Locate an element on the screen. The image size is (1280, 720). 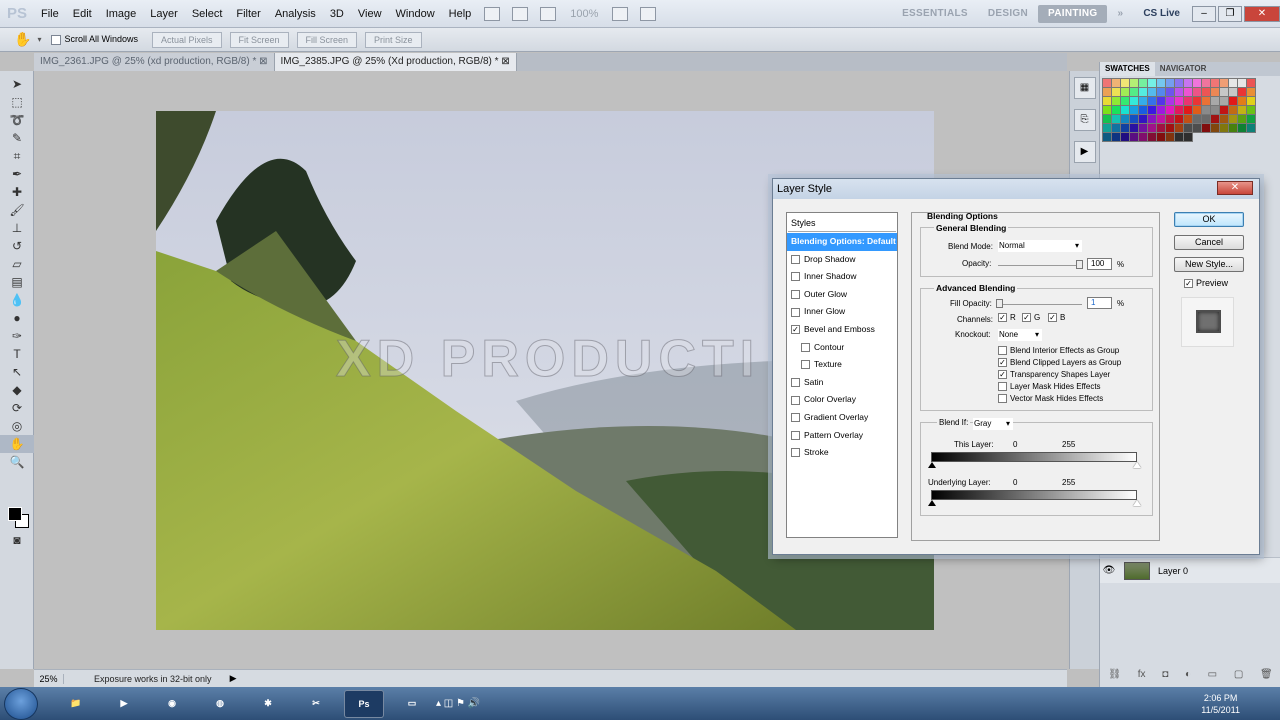
layer-mask-hides-checkbox: Layer Mask Hides Effects is located at coordinates (1049, 386).